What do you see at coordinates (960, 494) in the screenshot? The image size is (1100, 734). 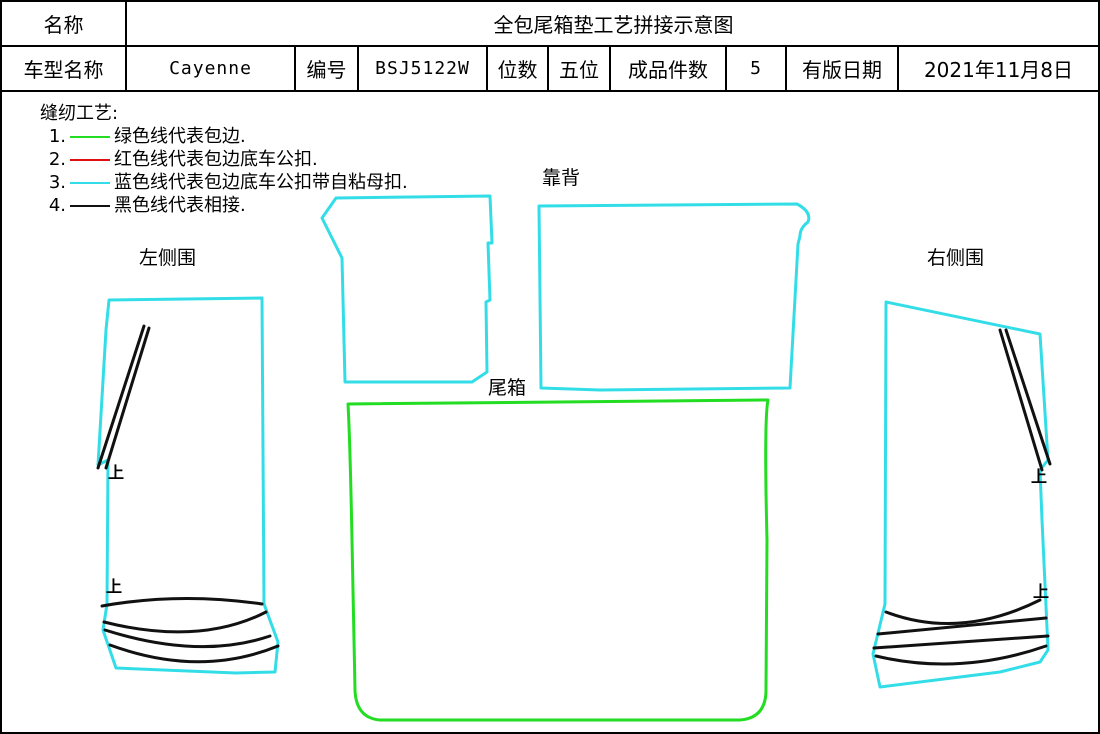 I see `right-side-piece` at bounding box center [960, 494].